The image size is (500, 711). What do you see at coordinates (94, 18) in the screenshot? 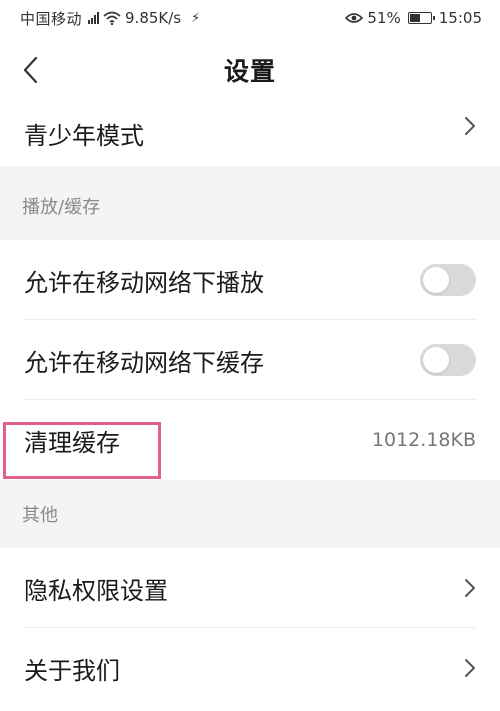
I see `cell-signal-icon` at bounding box center [94, 18].